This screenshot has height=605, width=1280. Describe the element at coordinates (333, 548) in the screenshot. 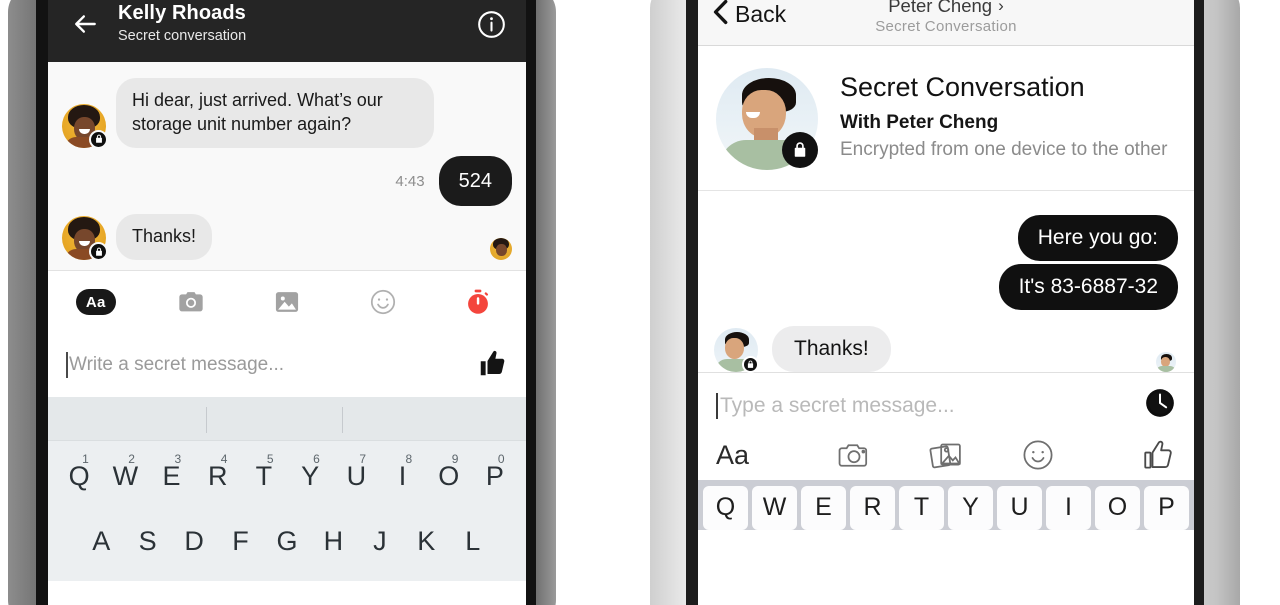

I see `key-h: H` at that location.